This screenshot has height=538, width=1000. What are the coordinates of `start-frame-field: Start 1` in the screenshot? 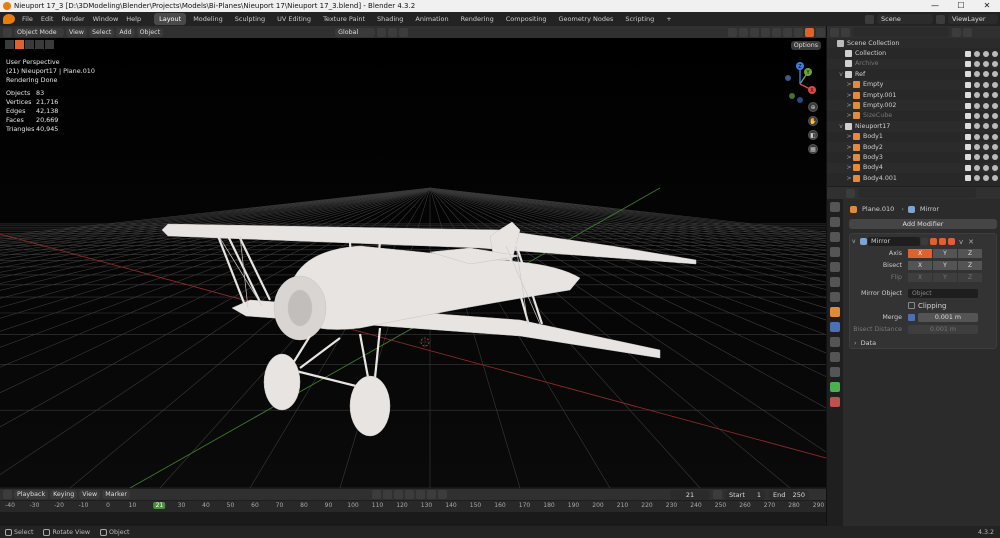 It's located at (744, 494).